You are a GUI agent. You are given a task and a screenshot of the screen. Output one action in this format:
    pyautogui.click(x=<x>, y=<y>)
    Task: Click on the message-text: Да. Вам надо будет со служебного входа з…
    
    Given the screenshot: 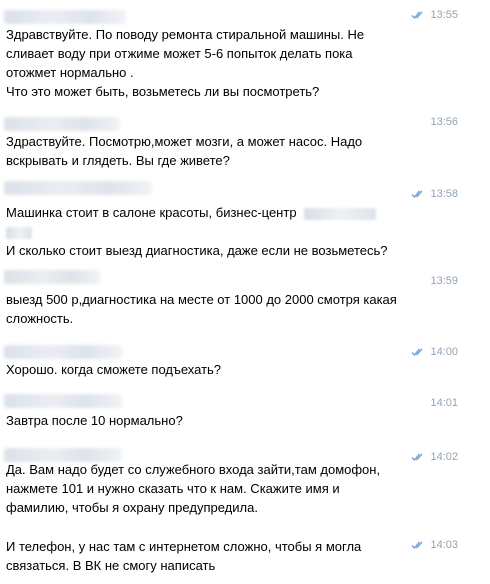 What is the action you would take?
    pyautogui.click(x=218, y=488)
    